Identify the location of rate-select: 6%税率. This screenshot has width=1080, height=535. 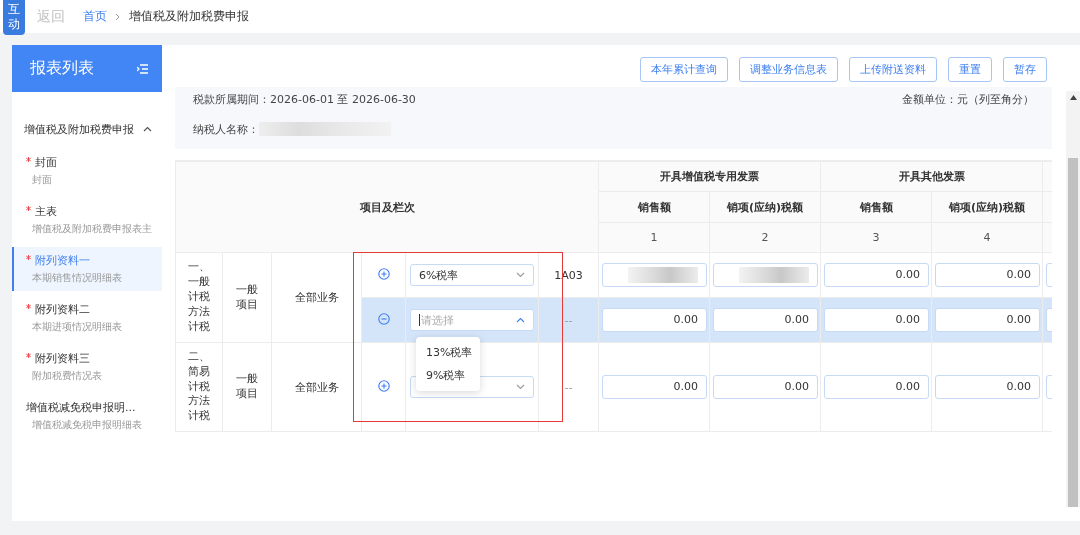
(472, 275).